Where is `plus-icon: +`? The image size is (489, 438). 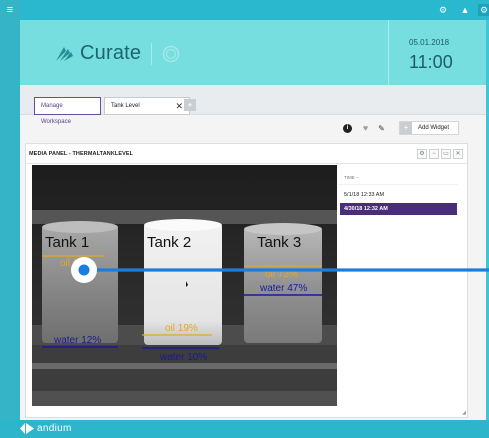 plus-icon: + is located at coordinates (406, 128).